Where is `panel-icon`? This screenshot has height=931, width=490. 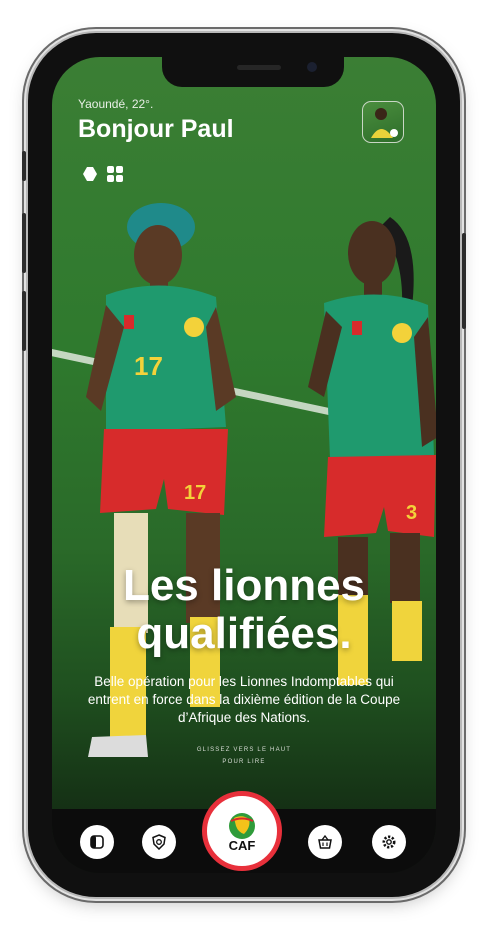
panel-icon is located at coordinates (97, 842).